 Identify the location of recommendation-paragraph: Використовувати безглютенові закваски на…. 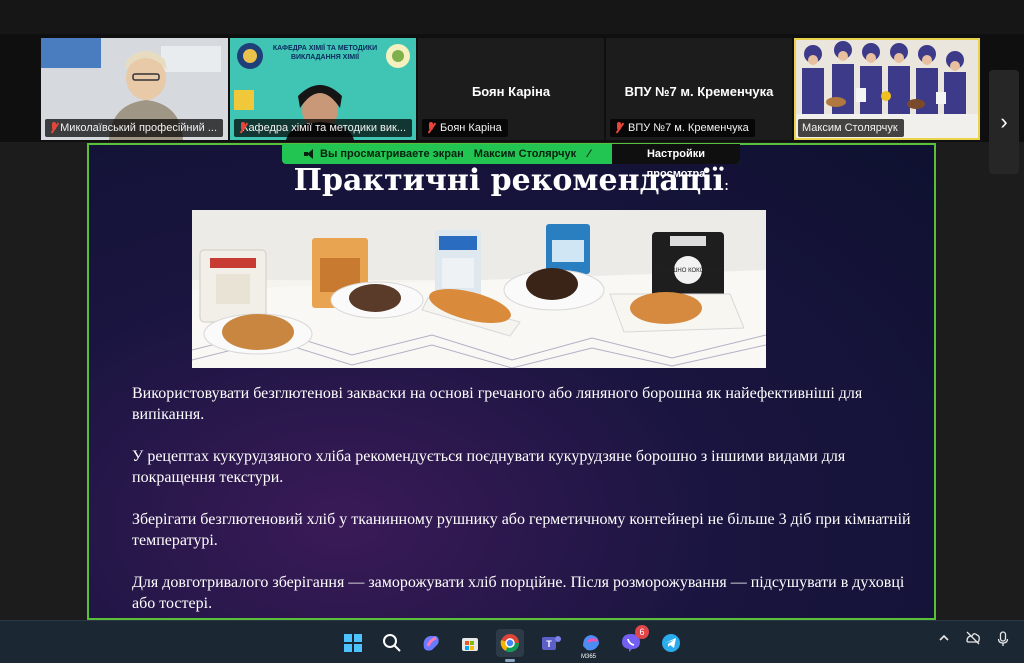
(497, 404).